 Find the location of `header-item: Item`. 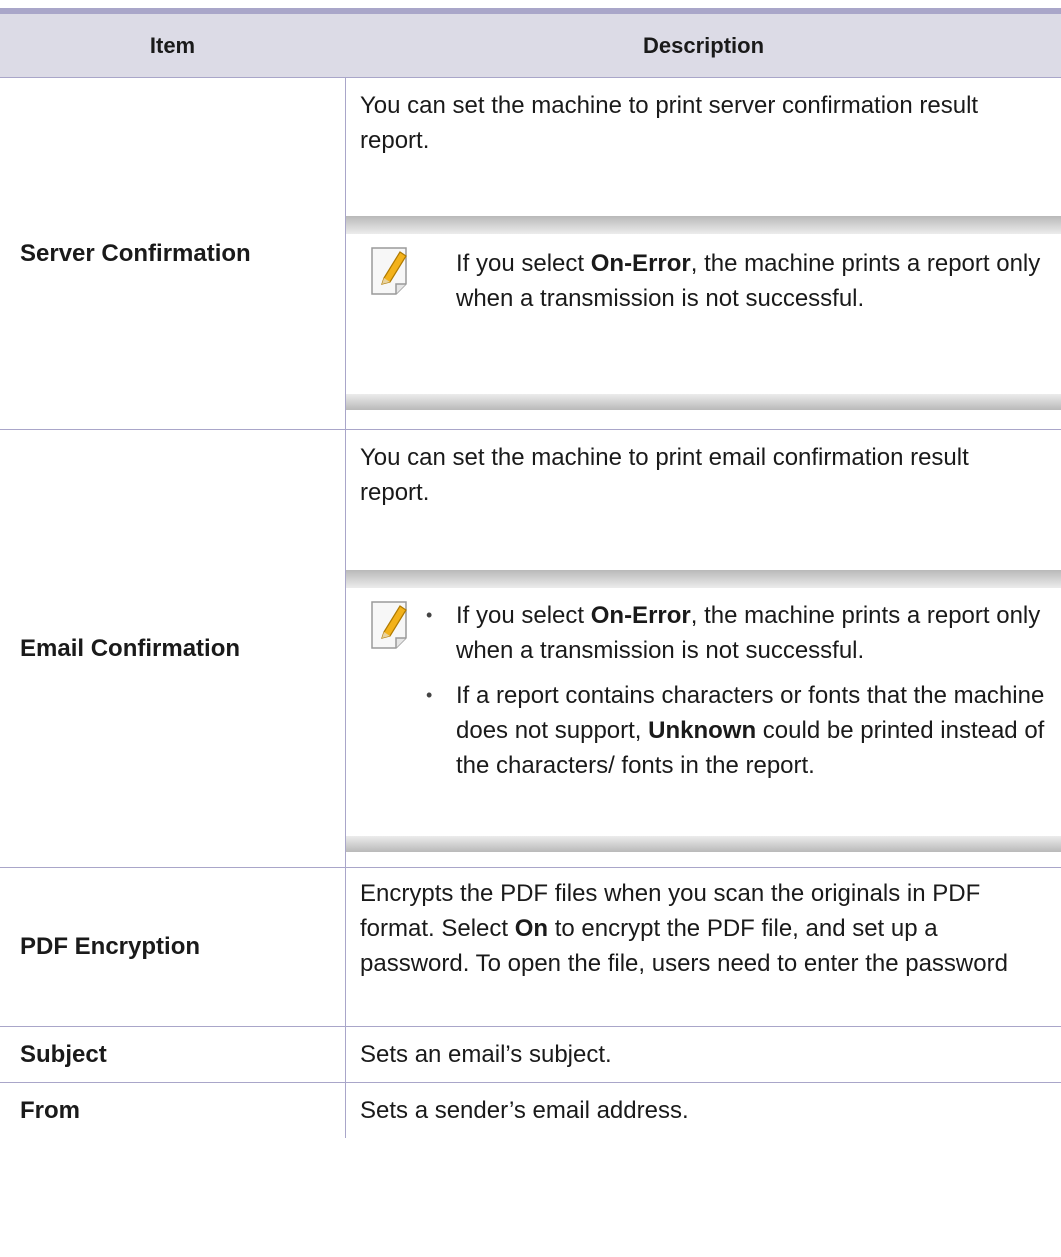

header-item: Item is located at coordinates (172, 45).